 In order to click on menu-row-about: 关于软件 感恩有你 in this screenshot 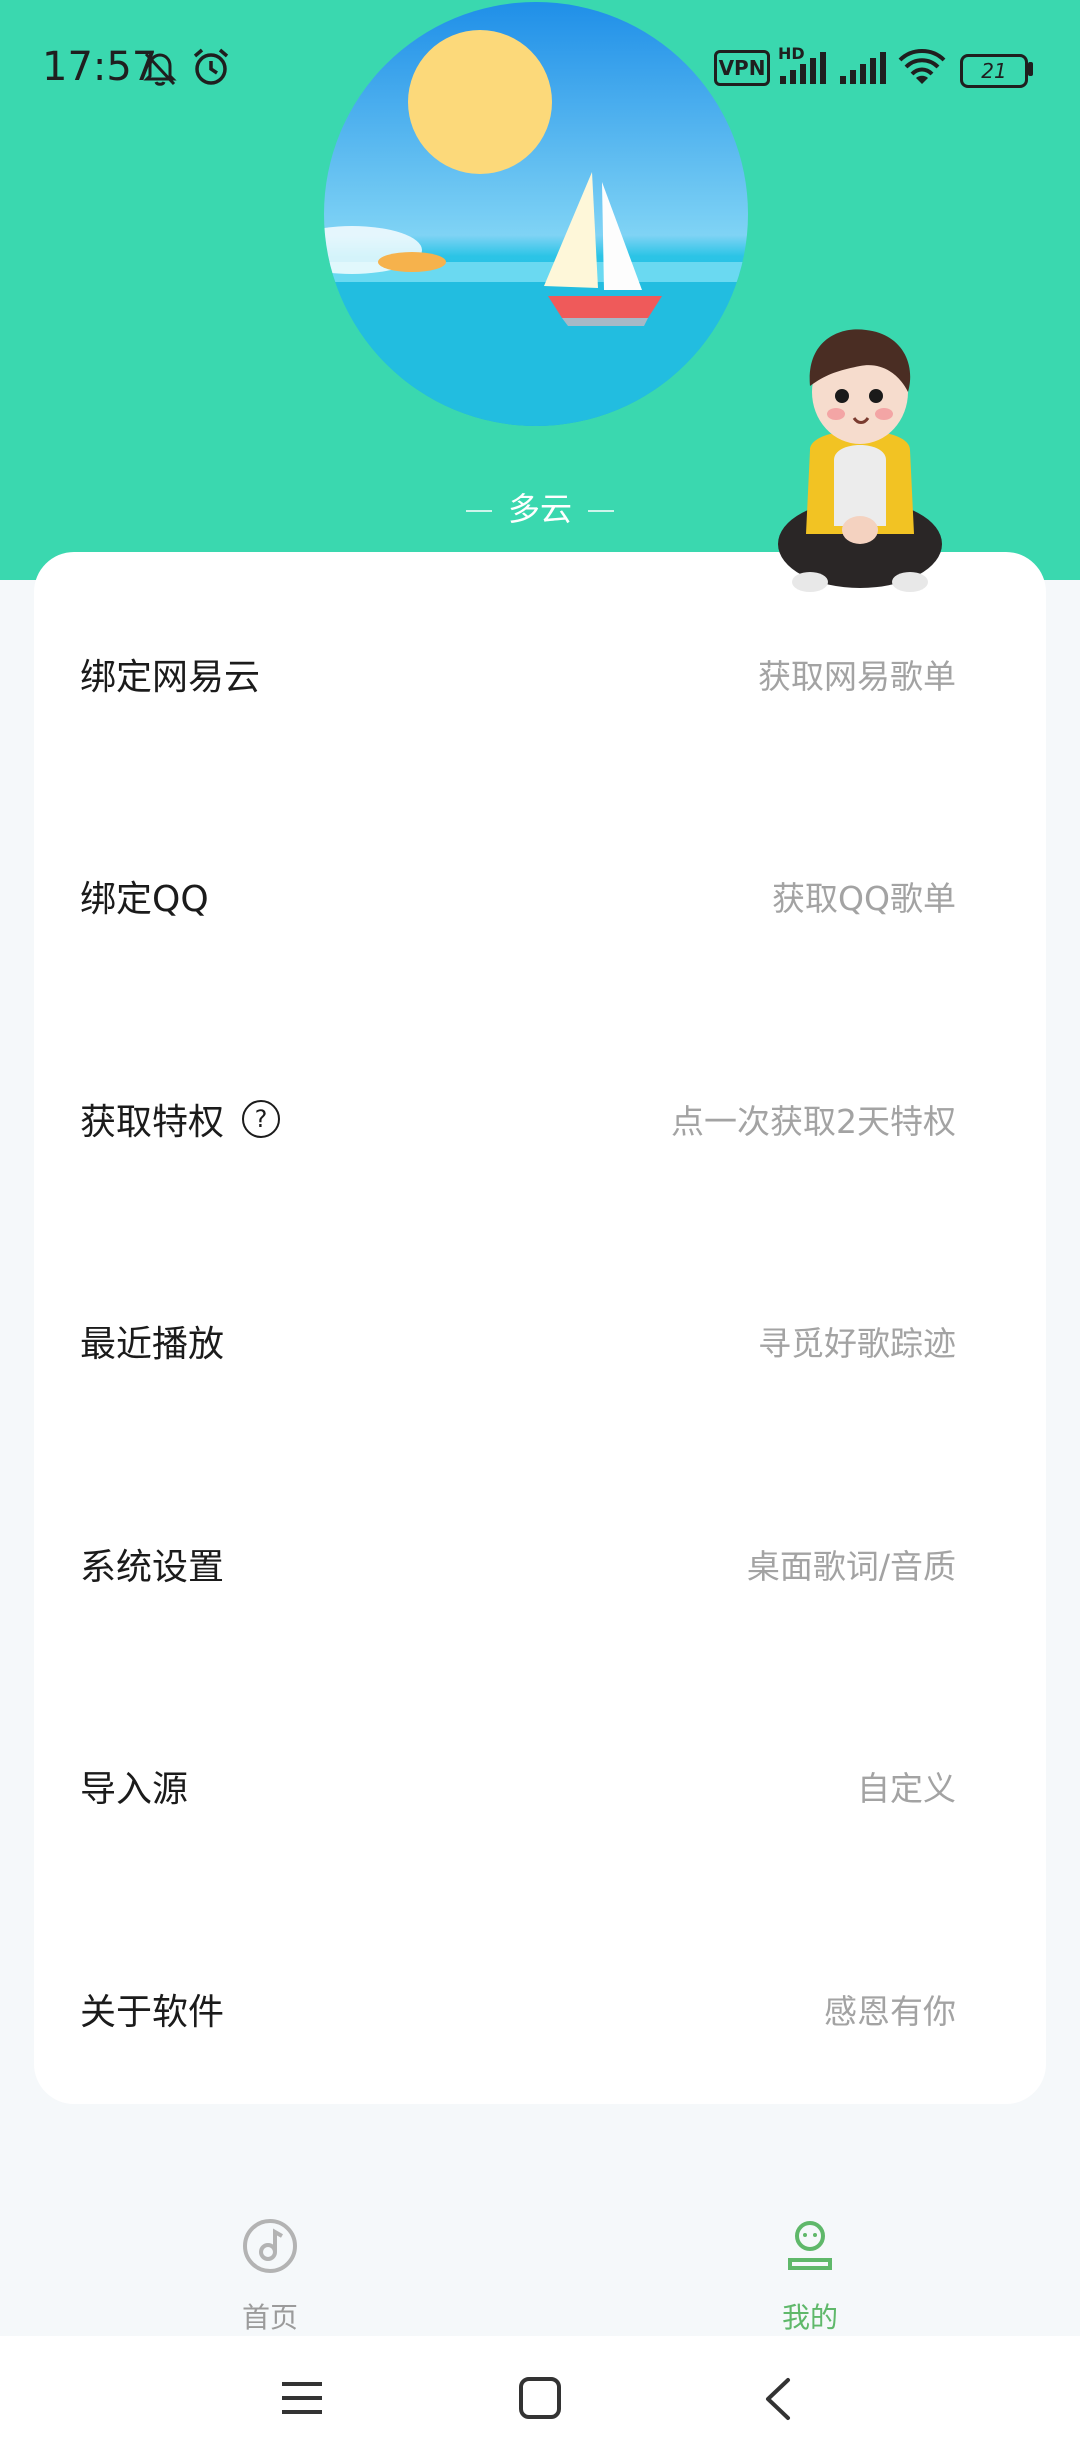, I will do `click(540, 2009)`.